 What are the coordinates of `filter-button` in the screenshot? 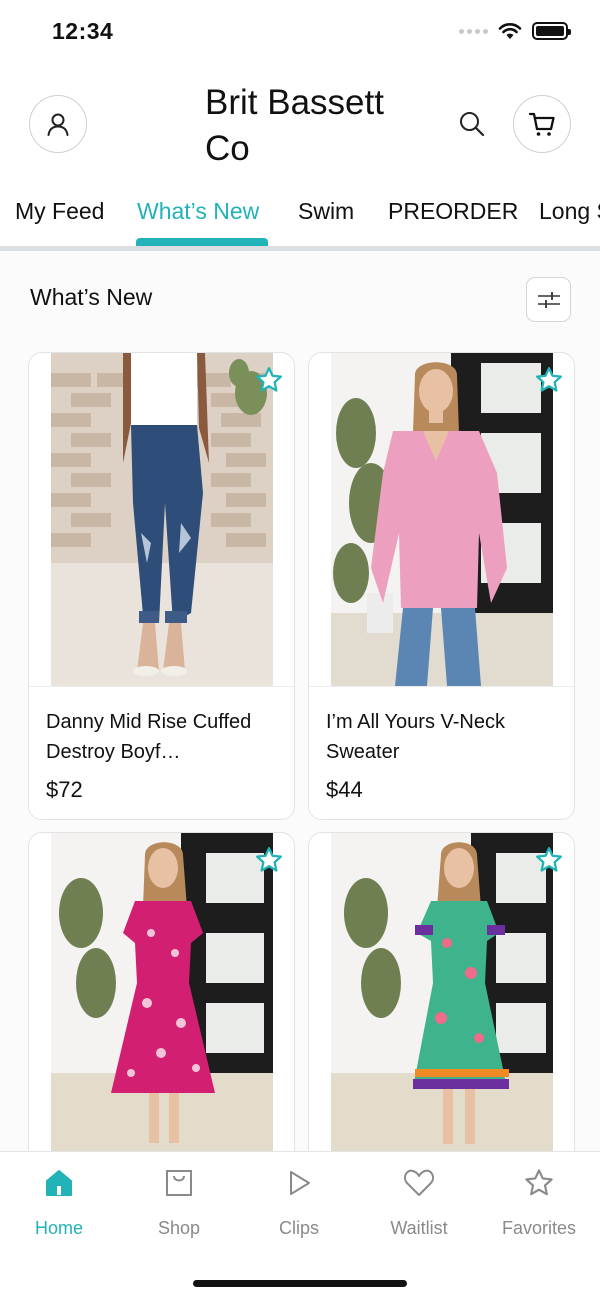 It's located at (548, 299).